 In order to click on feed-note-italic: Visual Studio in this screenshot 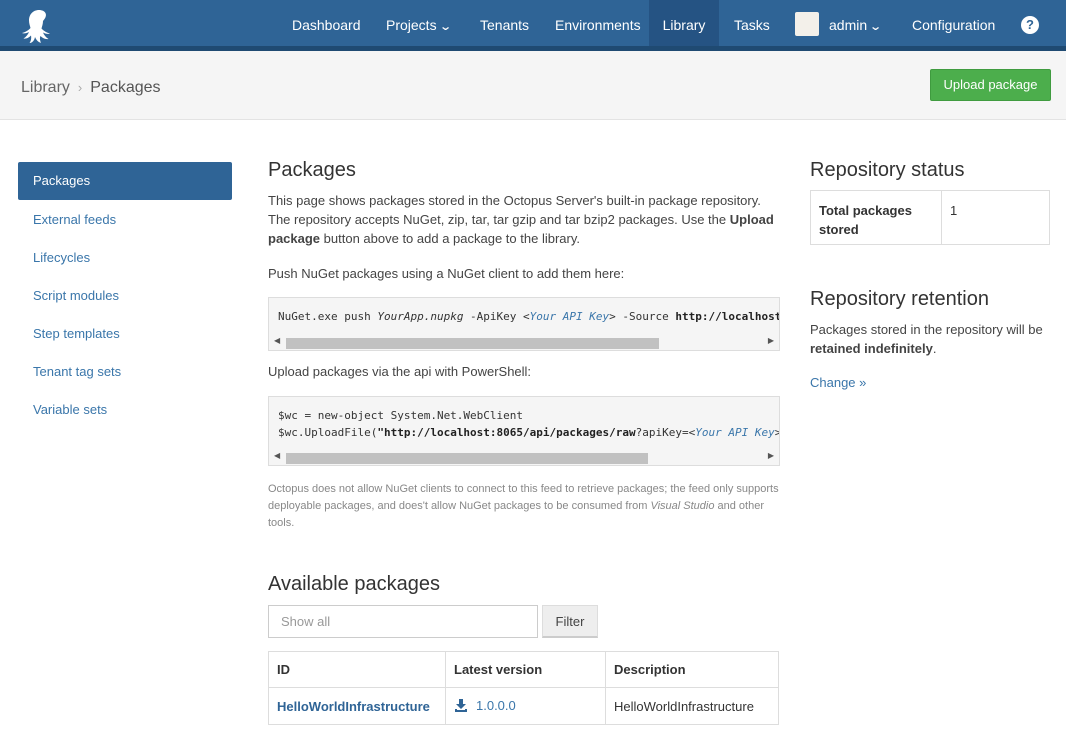, I will do `click(682, 506)`.